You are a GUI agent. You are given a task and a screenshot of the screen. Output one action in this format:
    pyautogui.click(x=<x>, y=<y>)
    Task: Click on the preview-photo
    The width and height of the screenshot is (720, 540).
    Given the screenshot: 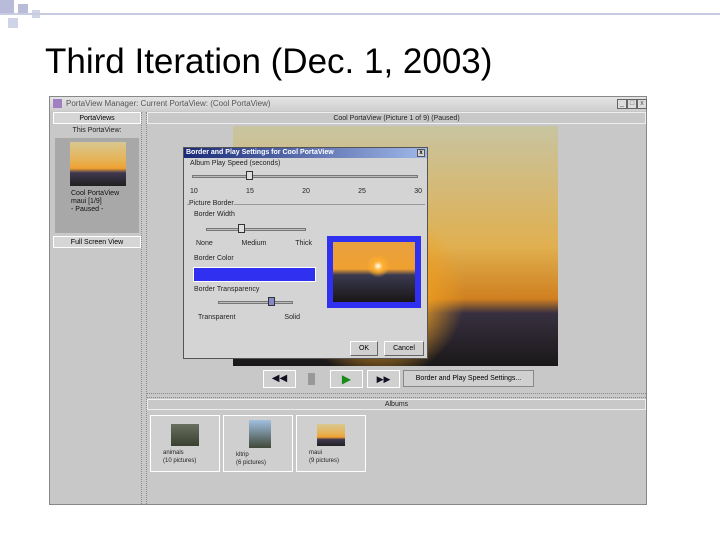 What is the action you would take?
    pyautogui.click(x=374, y=272)
    